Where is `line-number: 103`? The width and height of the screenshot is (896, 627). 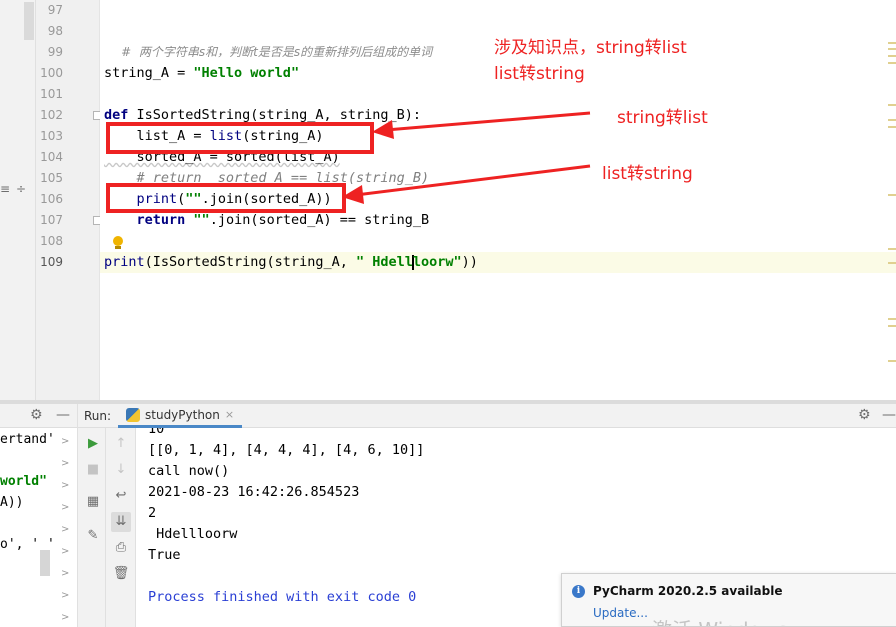 line-number: 103 is located at coordinates (51, 136).